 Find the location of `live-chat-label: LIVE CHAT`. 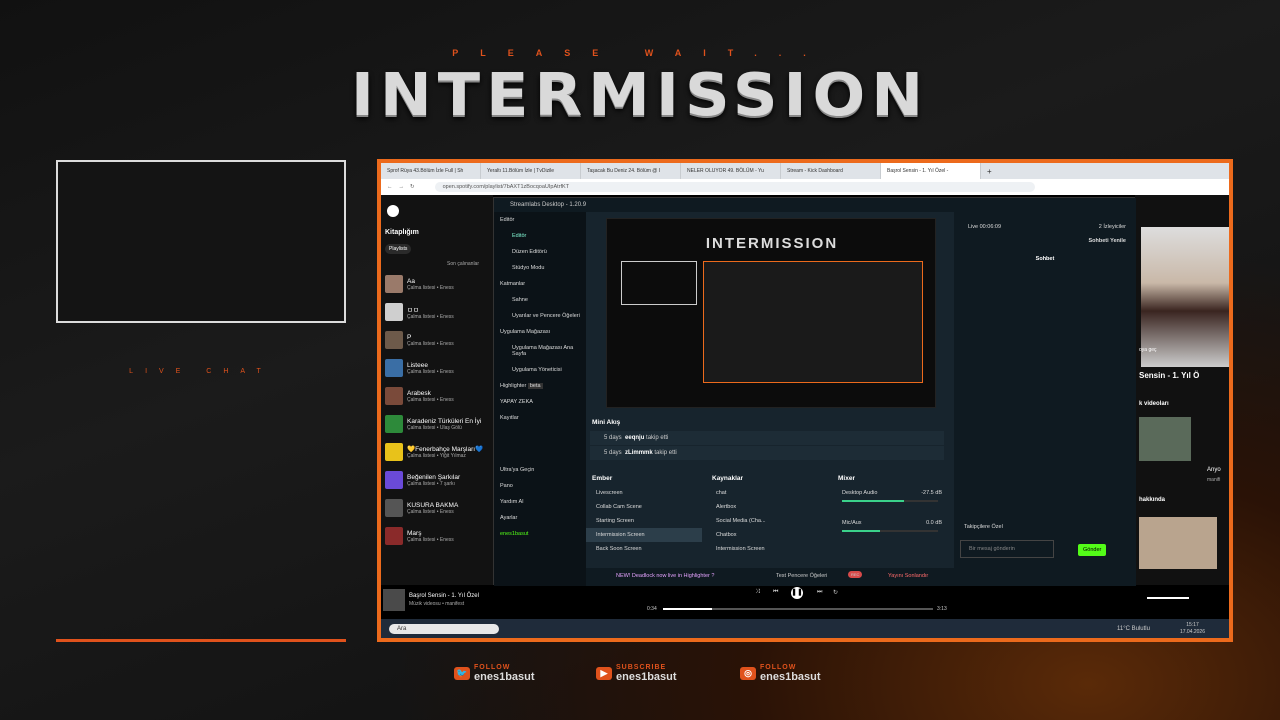

live-chat-label: LIVE CHAT is located at coordinates (201, 371).